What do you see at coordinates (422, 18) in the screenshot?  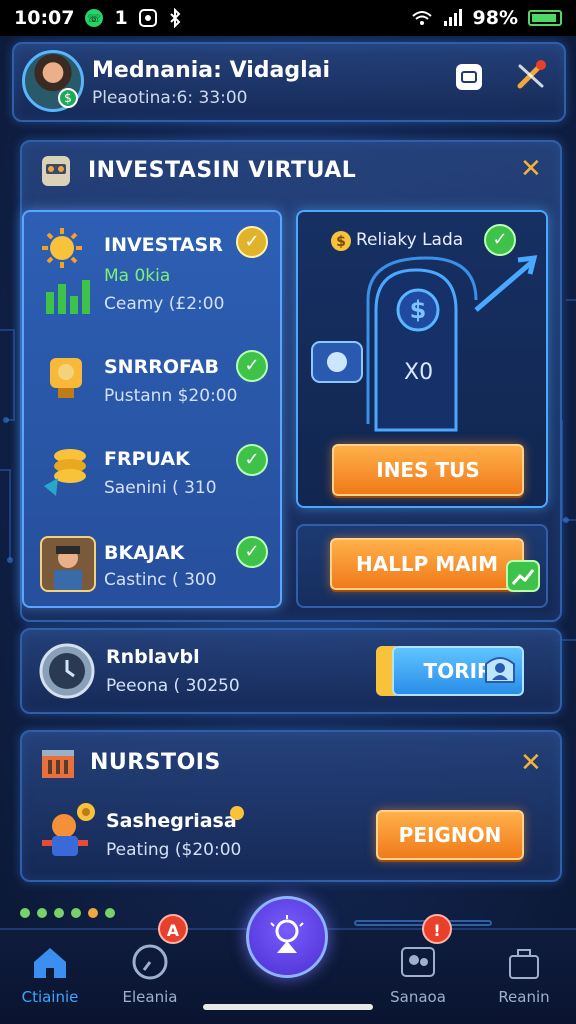 I see `wifi-icon` at bounding box center [422, 18].